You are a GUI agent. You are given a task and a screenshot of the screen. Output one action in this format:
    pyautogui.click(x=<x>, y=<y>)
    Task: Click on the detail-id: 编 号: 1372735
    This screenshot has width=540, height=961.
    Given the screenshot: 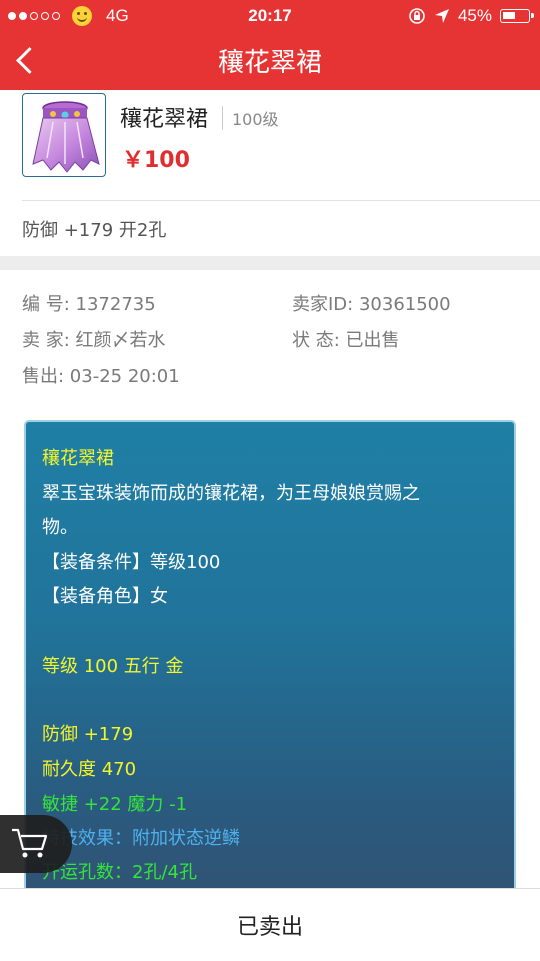 What is the action you would take?
    pyautogui.click(x=89, y=303)
    